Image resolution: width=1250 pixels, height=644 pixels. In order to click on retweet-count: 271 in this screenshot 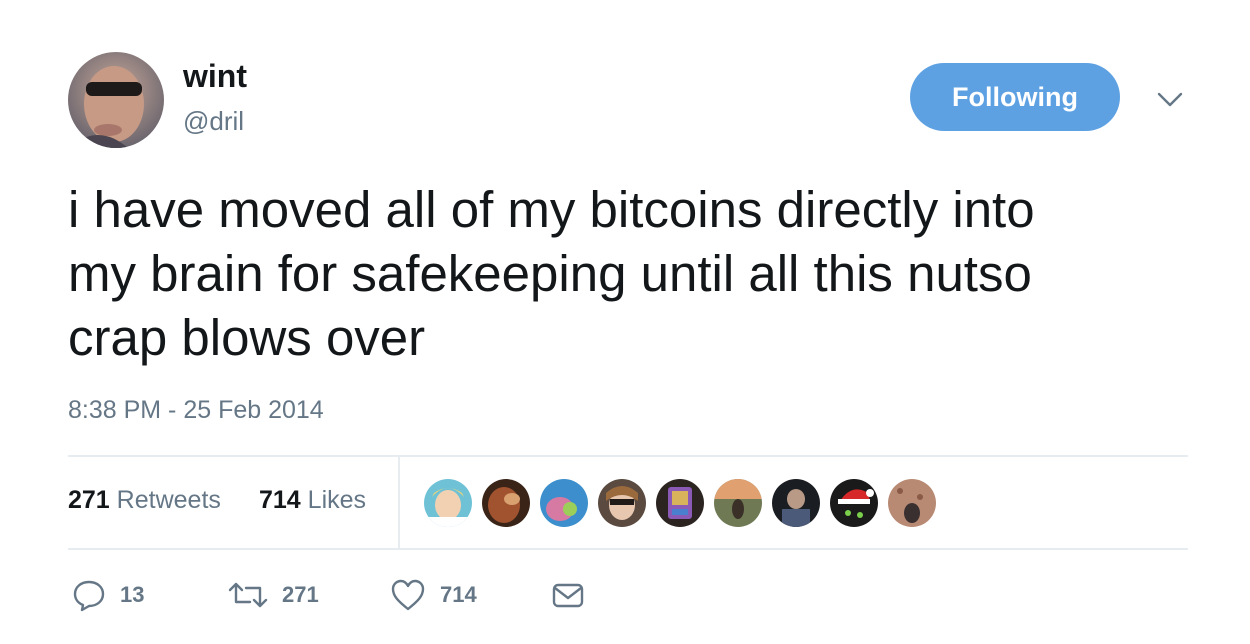, I will do `click(300, 594)`.